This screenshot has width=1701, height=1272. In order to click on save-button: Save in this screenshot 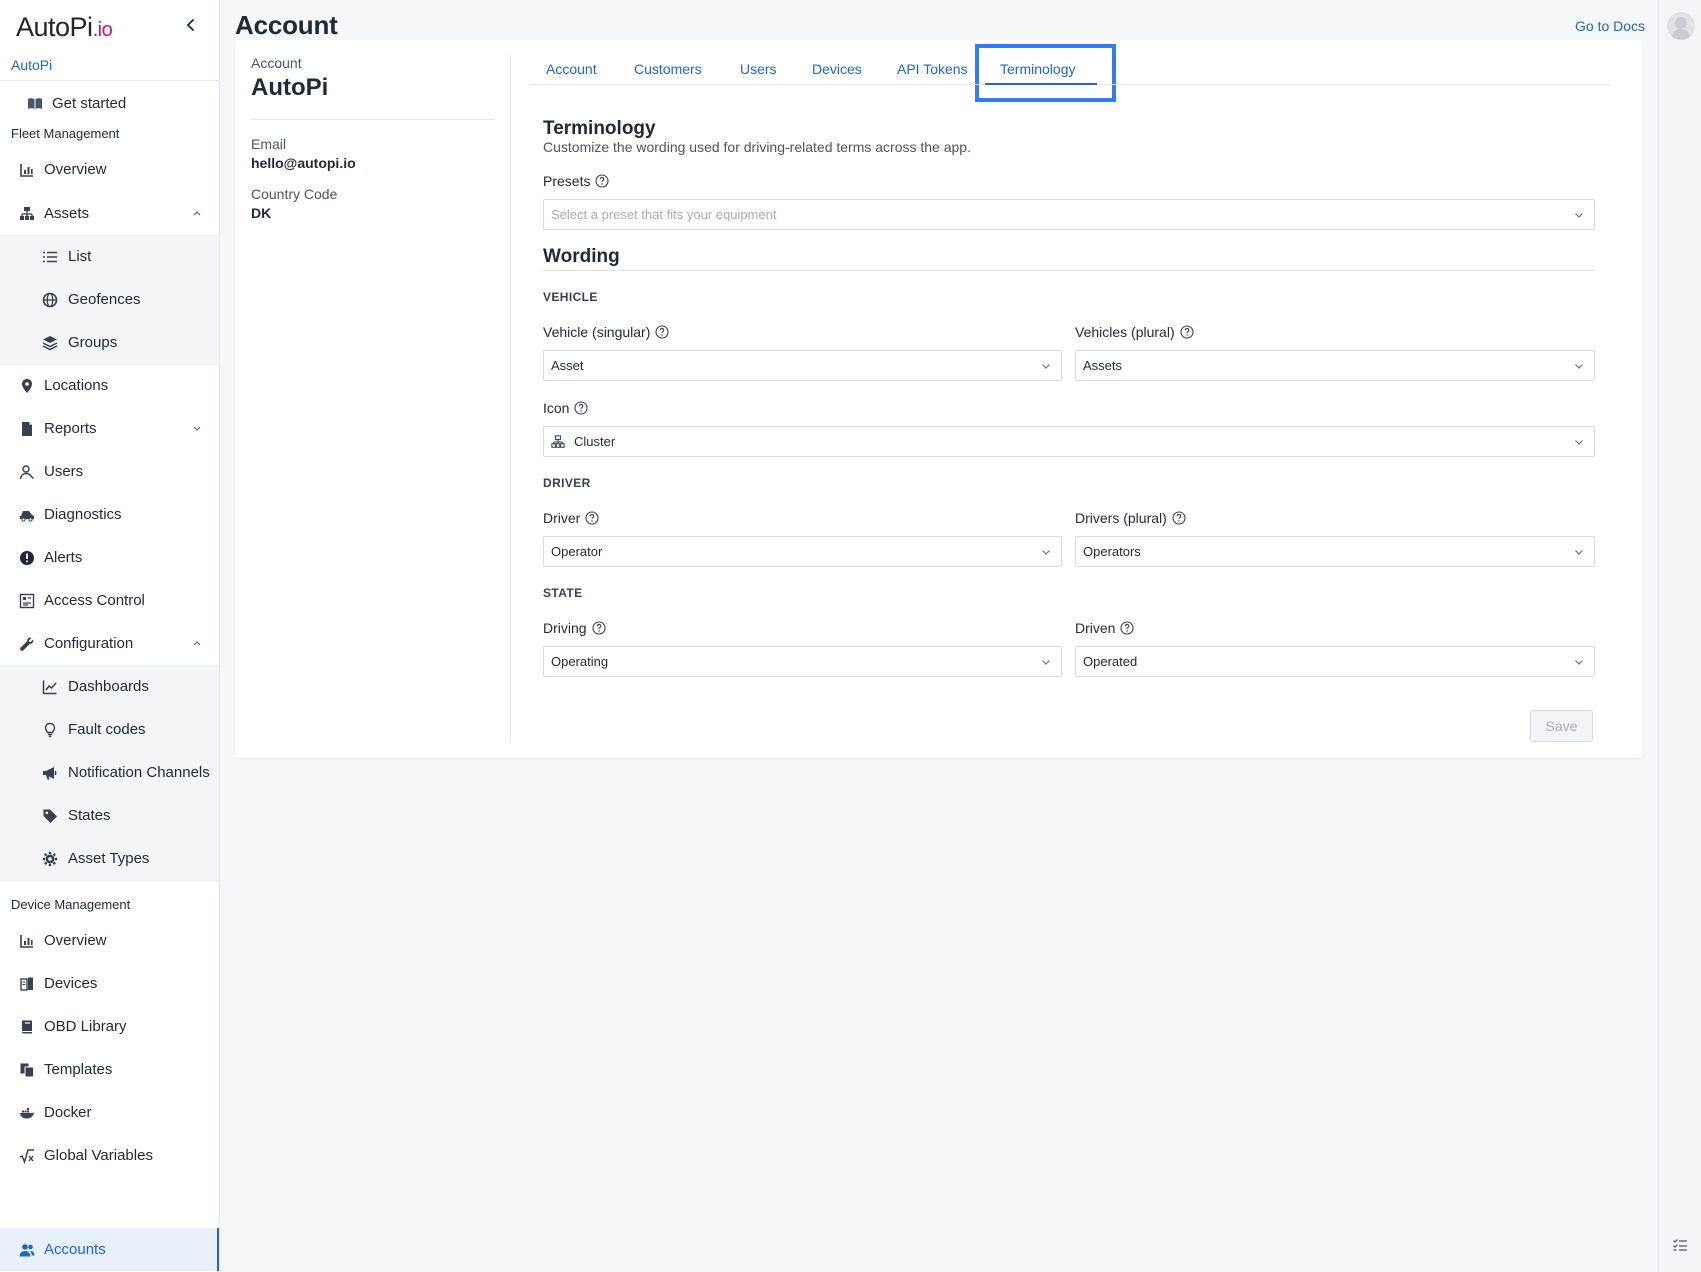, I will do `click(1561, 726)`.